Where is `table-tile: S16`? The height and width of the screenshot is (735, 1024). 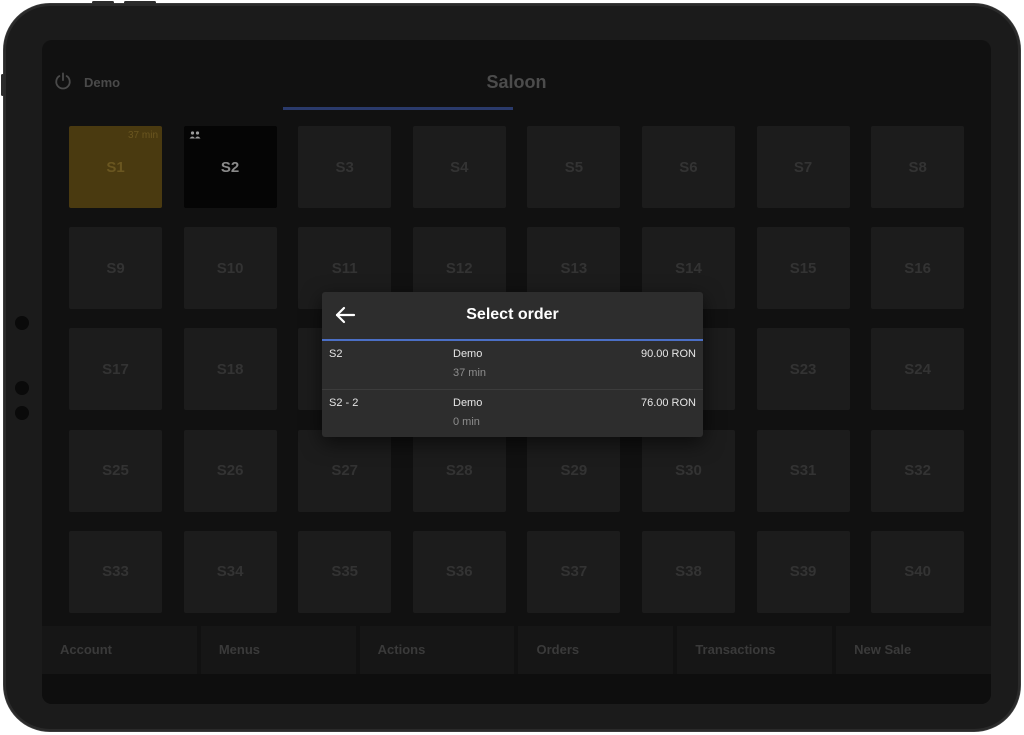
table-tile: S16 is located at coordinates (918, 268).